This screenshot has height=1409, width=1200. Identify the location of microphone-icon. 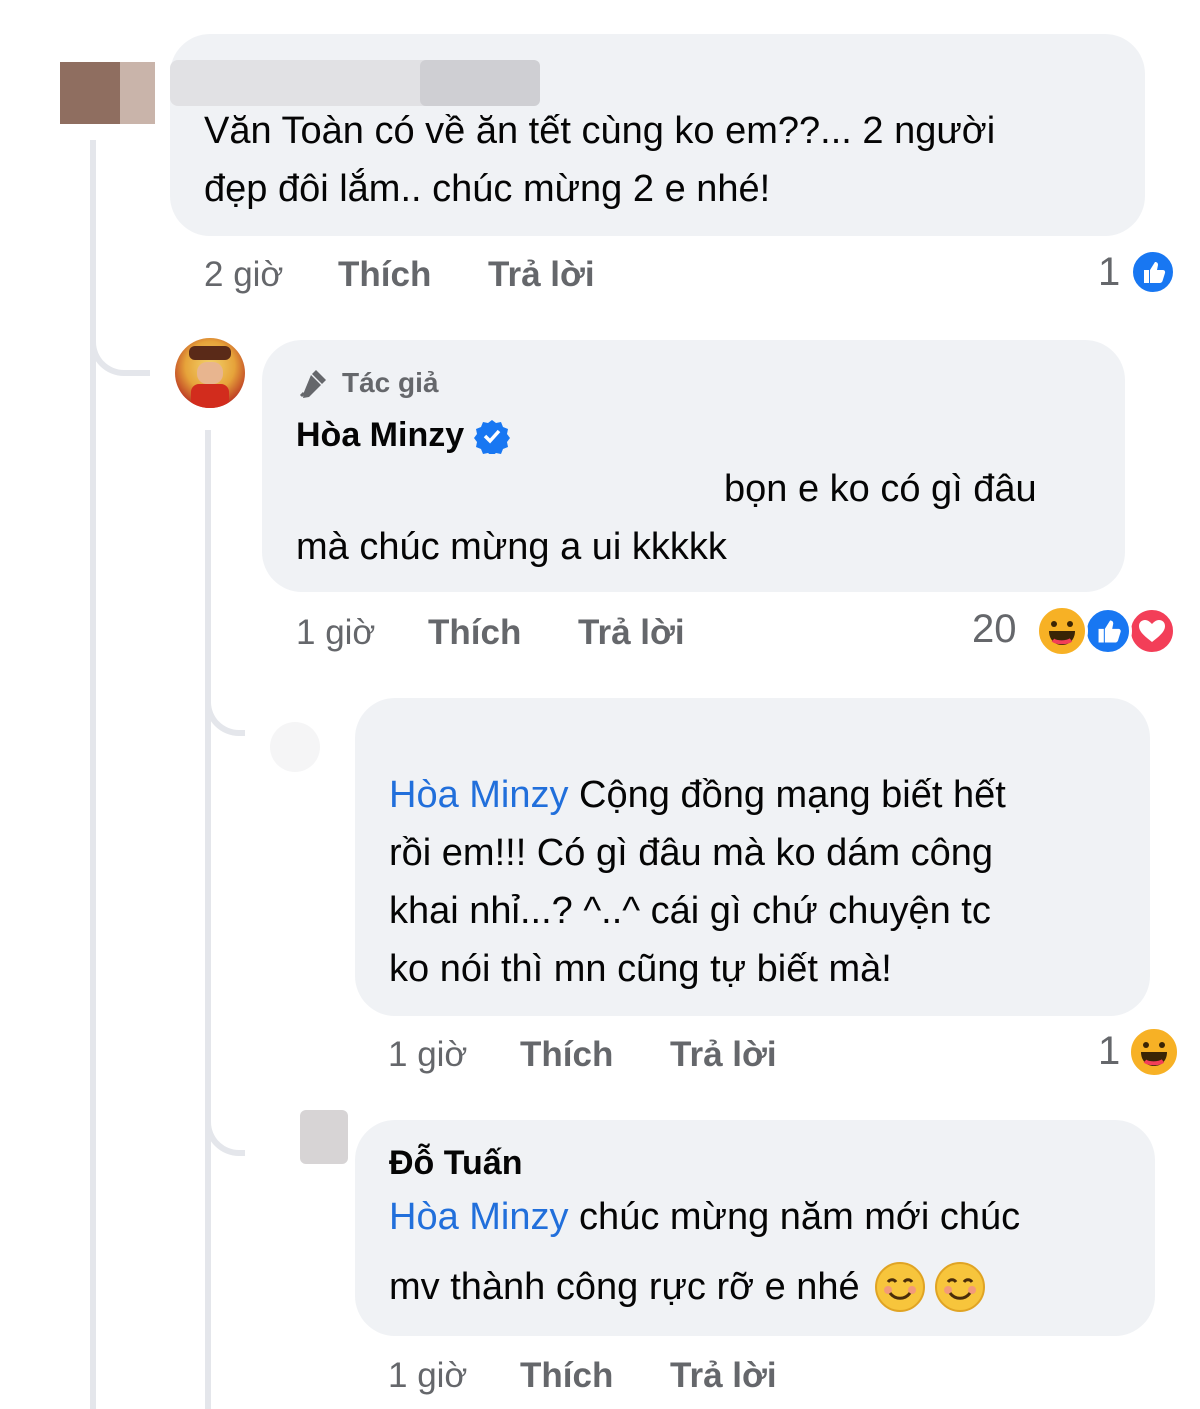
(314, 383).